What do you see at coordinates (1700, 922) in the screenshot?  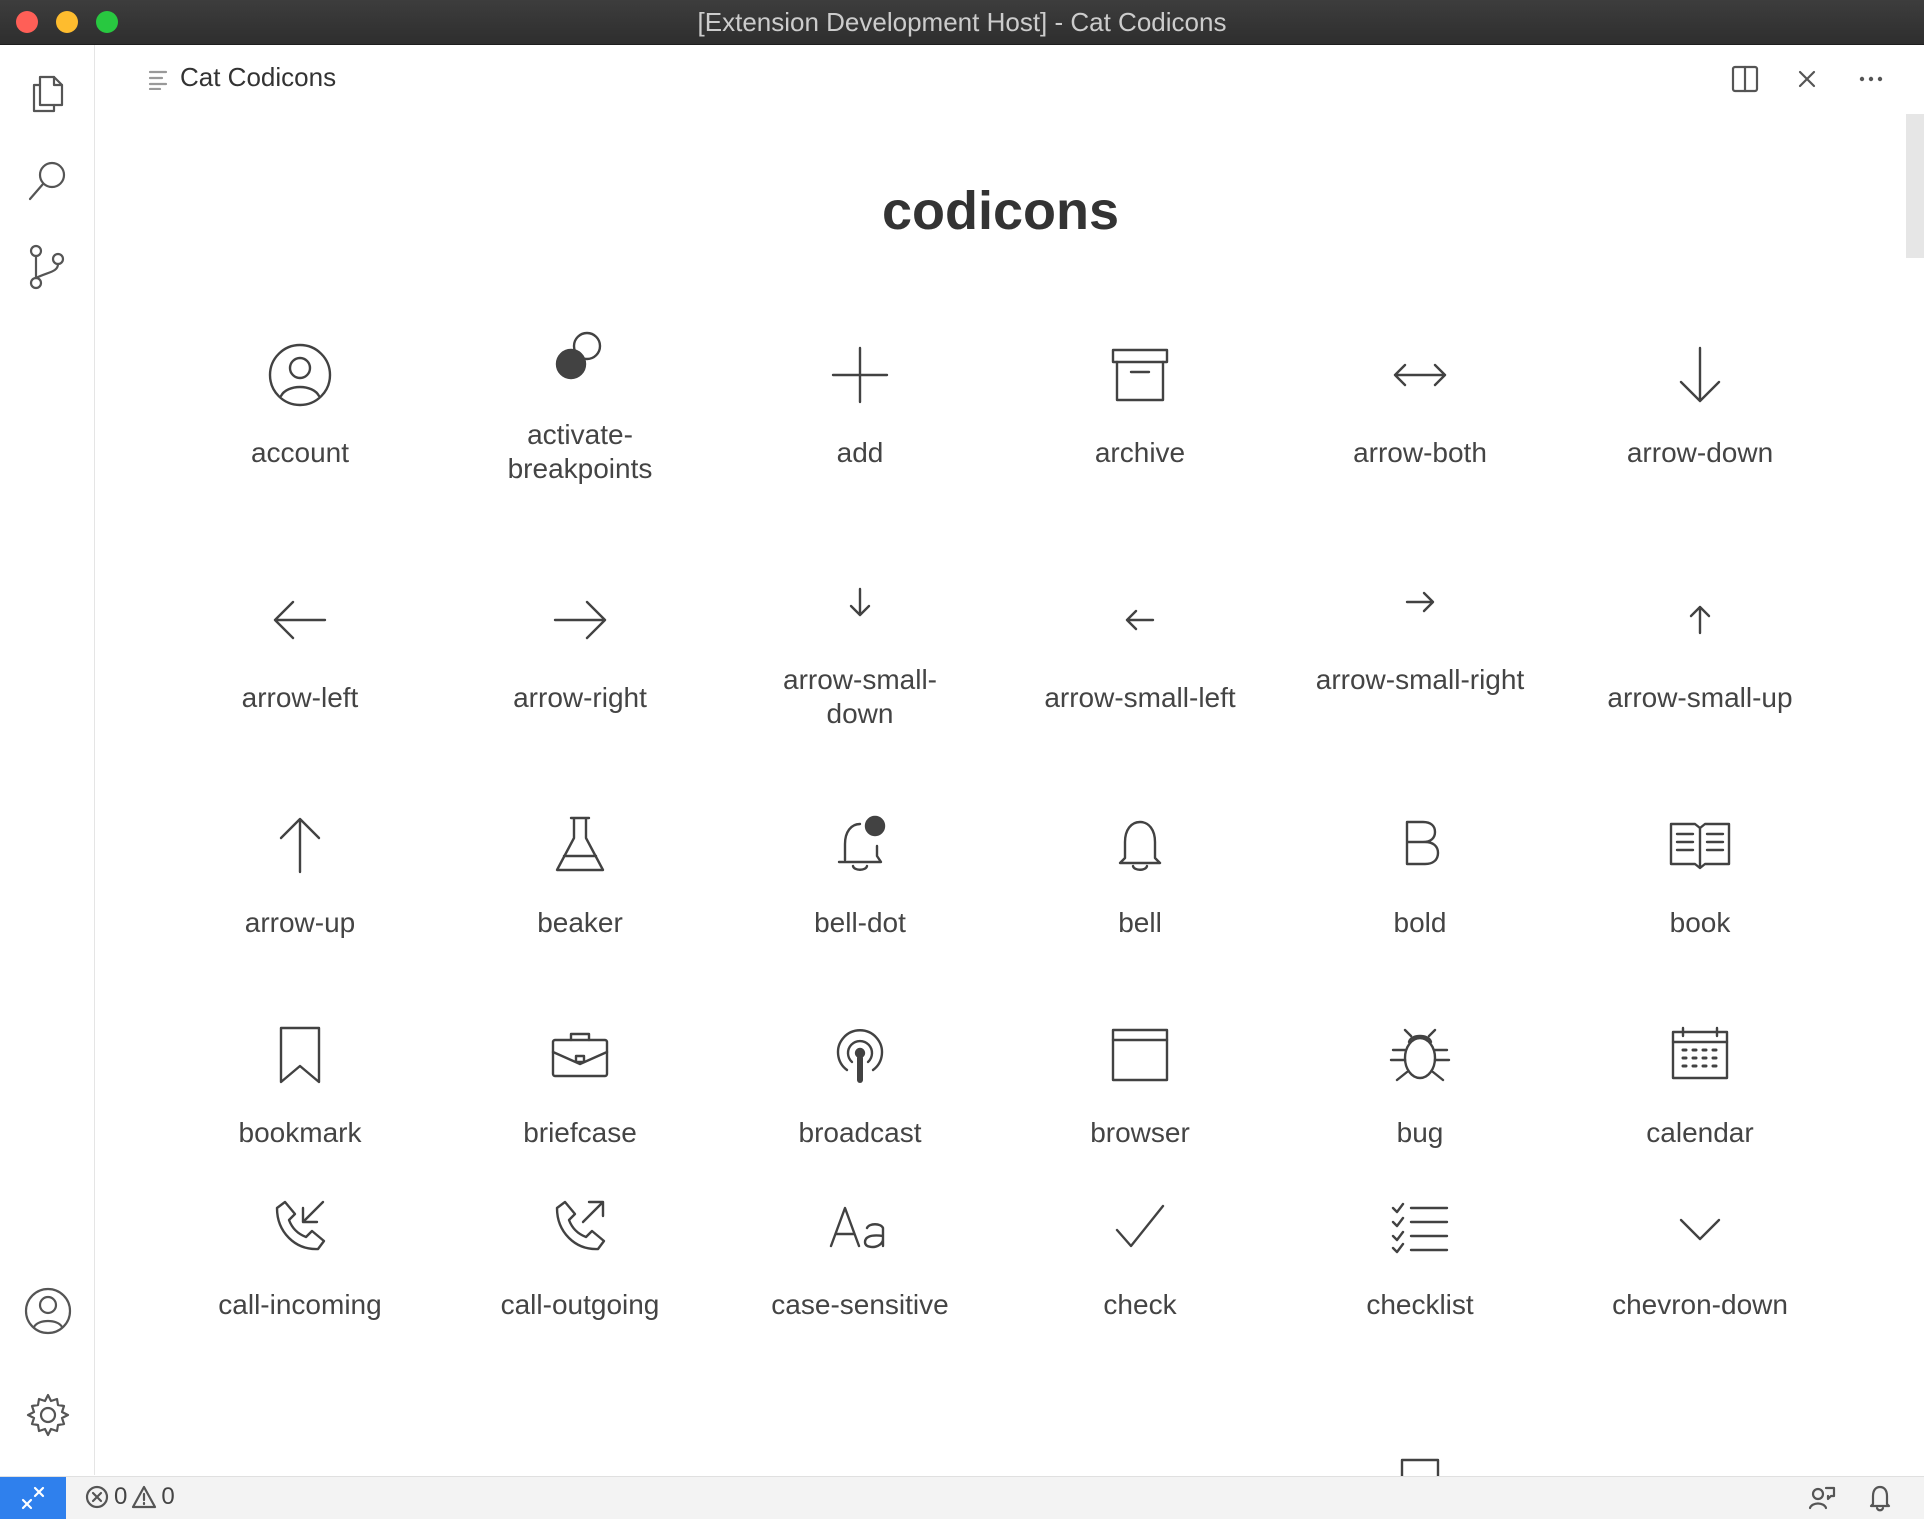 I see `icon-label: book` at bounding box center [1700, 922].